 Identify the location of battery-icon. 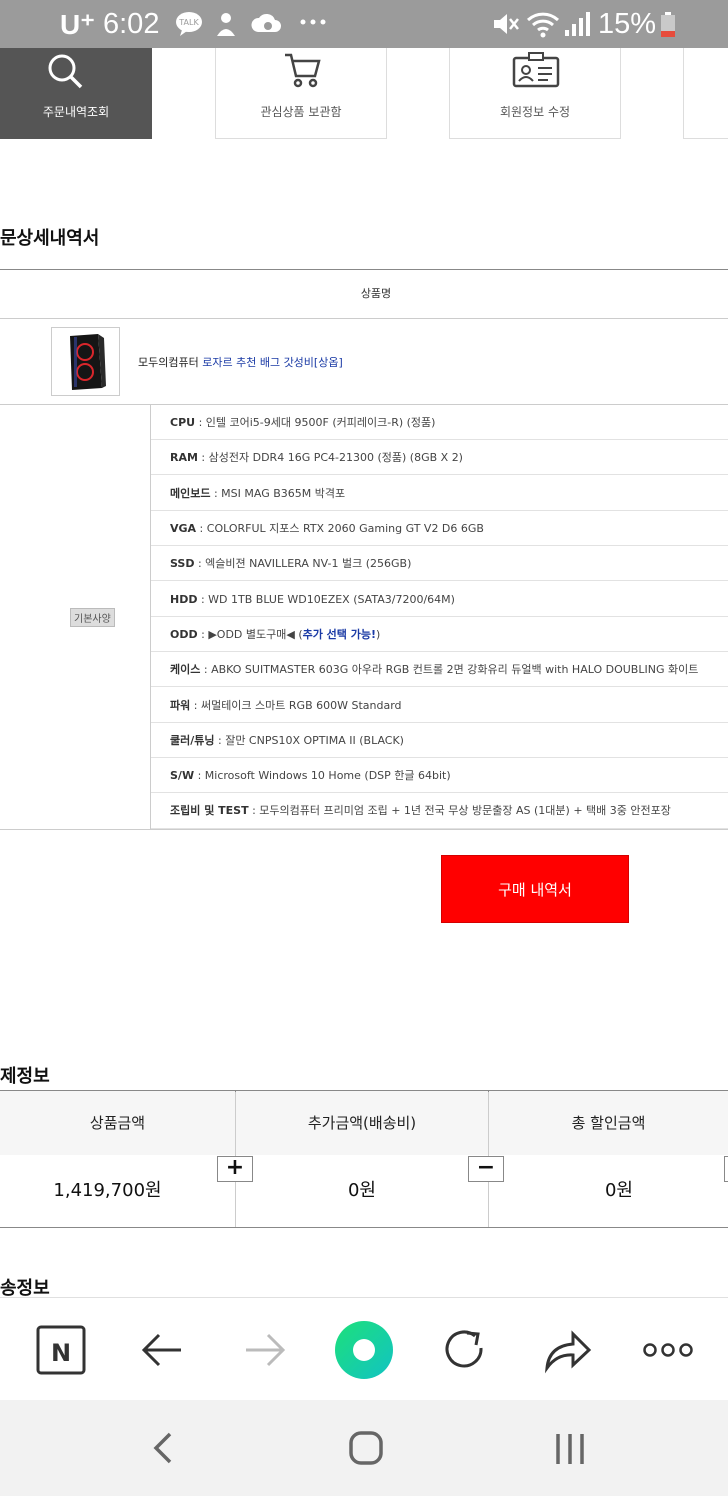
(668, 27).